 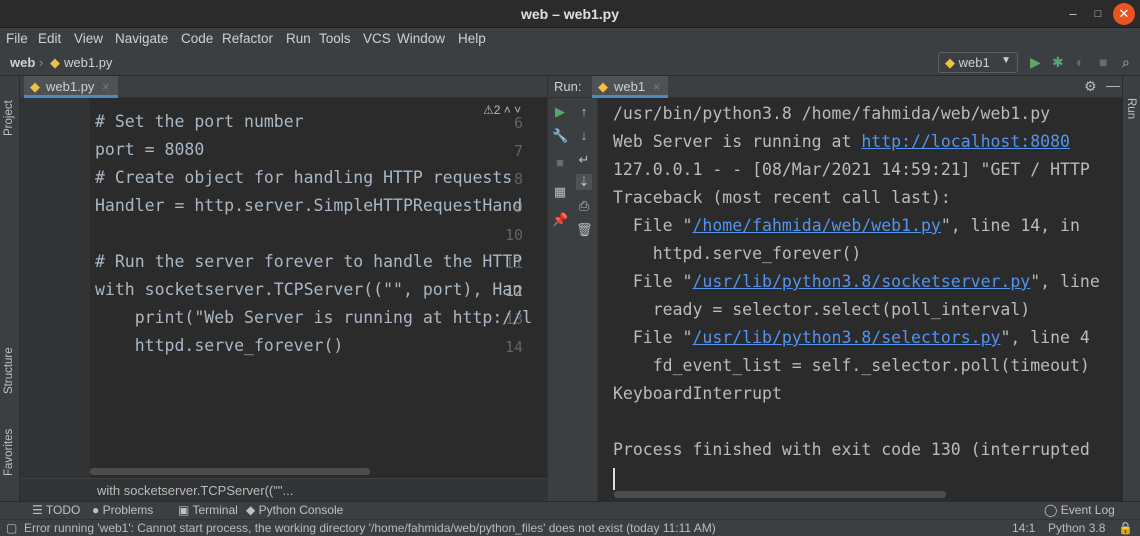 What do you see at coordinates (584, 160) in the screenshot?
I see `soft-wrap-icon: ↵` at bounding box center [584, 160].